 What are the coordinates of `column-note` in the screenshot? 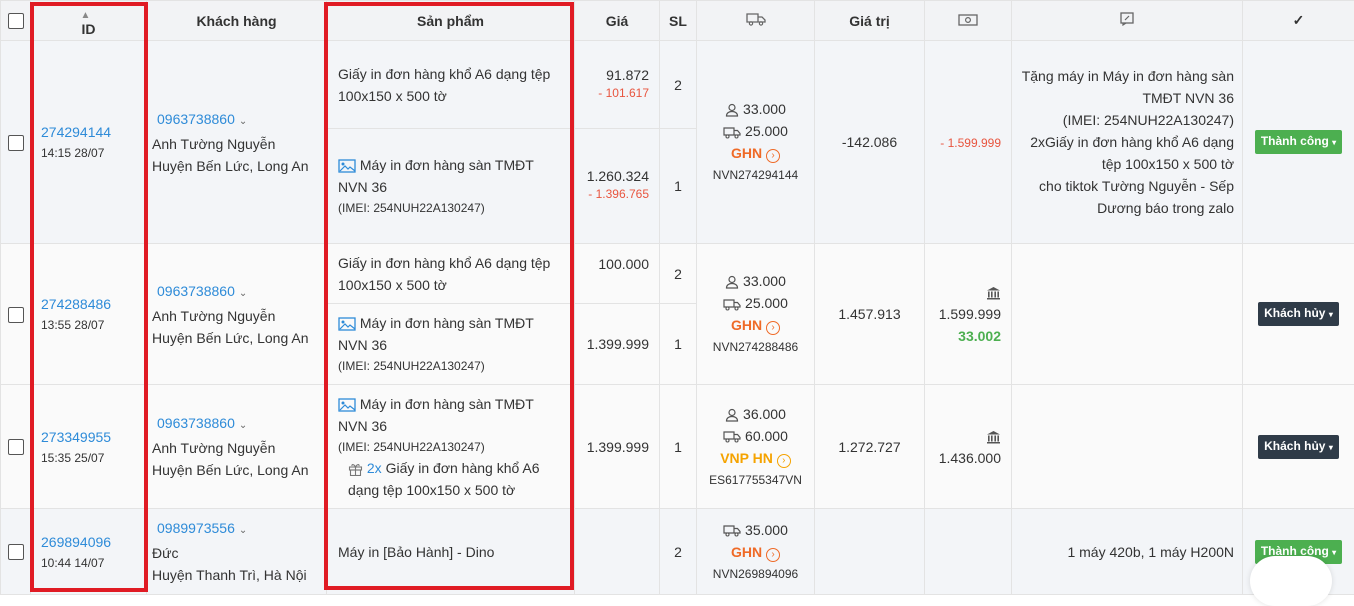 It's located at (1127, 21).